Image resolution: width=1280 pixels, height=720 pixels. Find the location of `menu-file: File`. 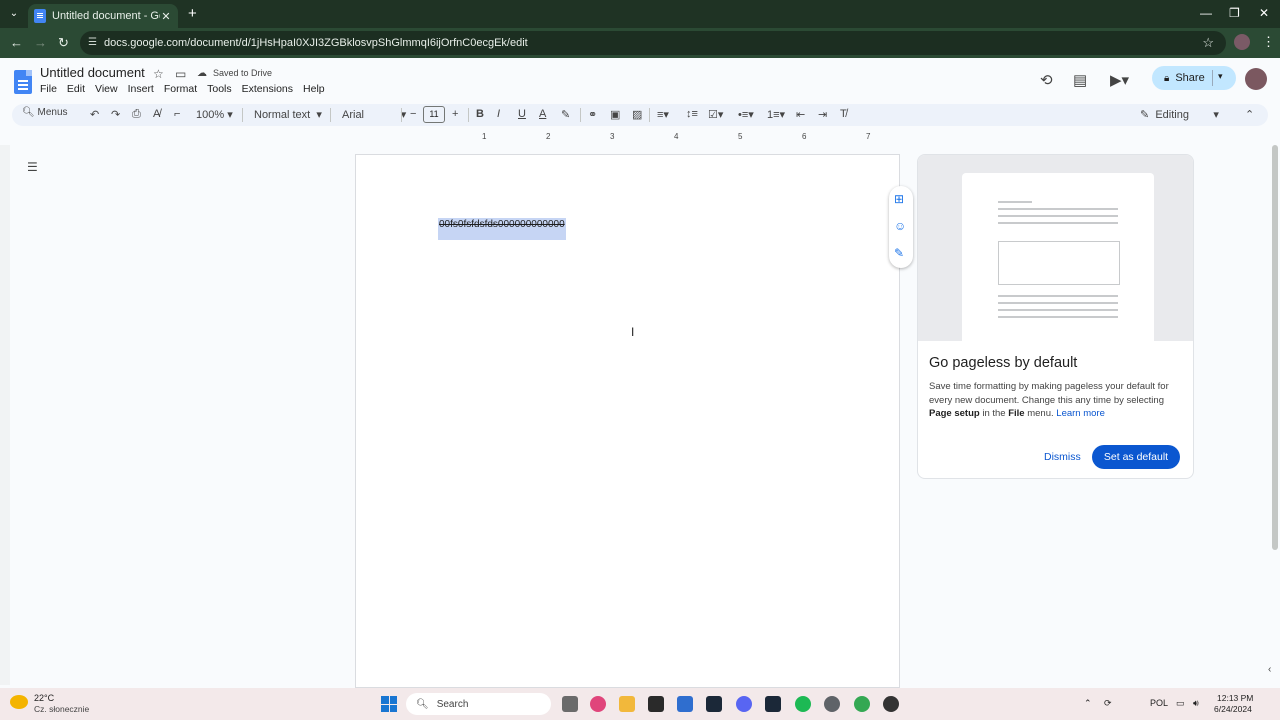

menu-file: File is located at coordinates (48, 89).